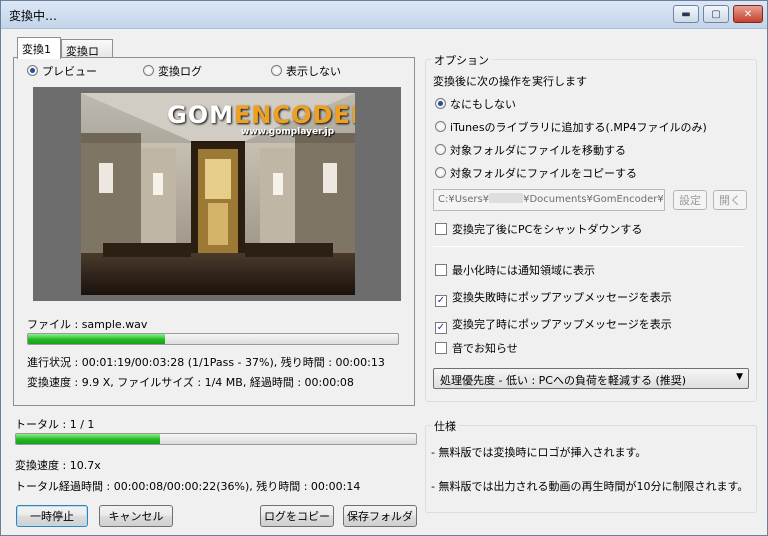 The height and width of the screenshot is (536, 768). I want to click on path-suffix: ¥Documents¥GomEncoder¥, so click(593, 199).